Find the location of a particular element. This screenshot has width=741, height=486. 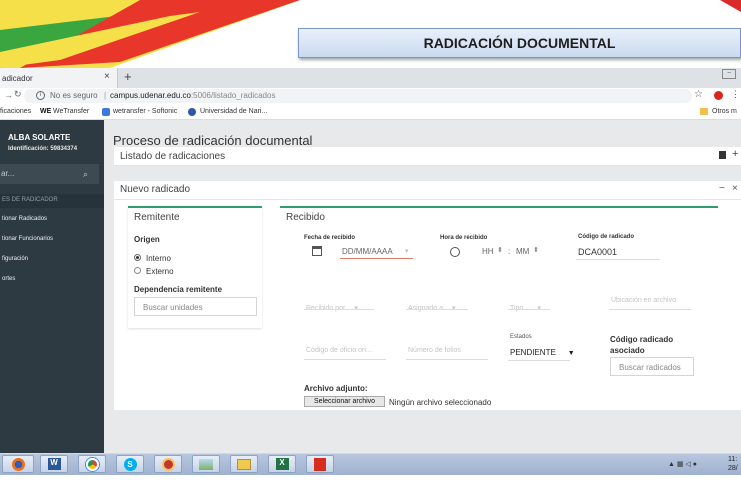

bookmark-item: wetransfer - Softonic is located at coordinates (145, 111).